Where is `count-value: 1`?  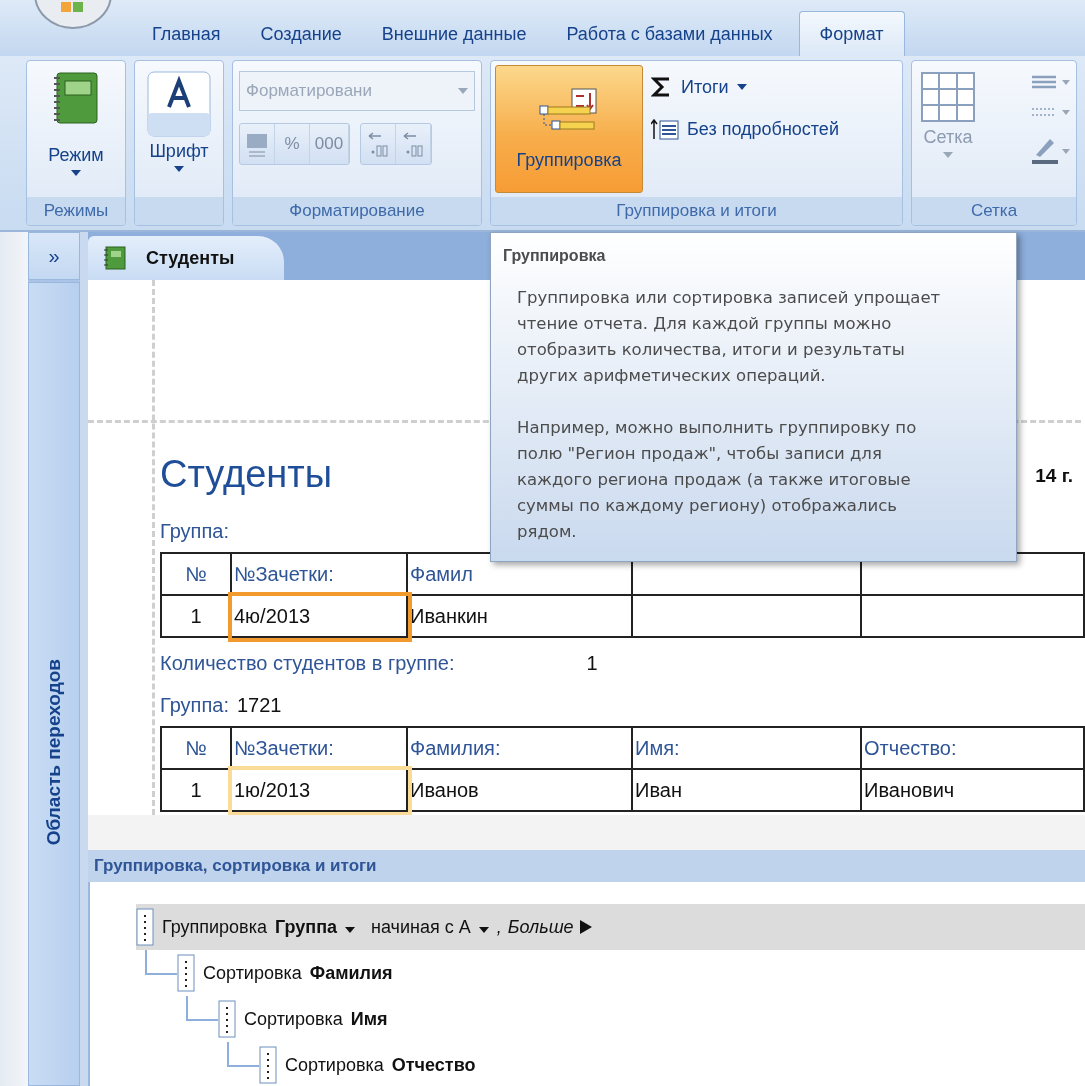 count-value: 1 is located at coordinates (592, 663).